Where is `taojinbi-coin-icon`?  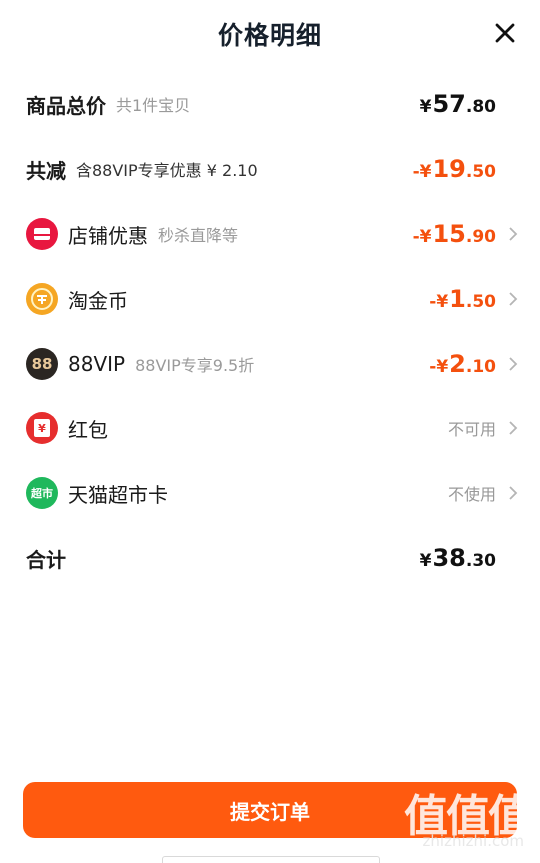
taojinbi-coin-icon is located at coordinates (42, 299).